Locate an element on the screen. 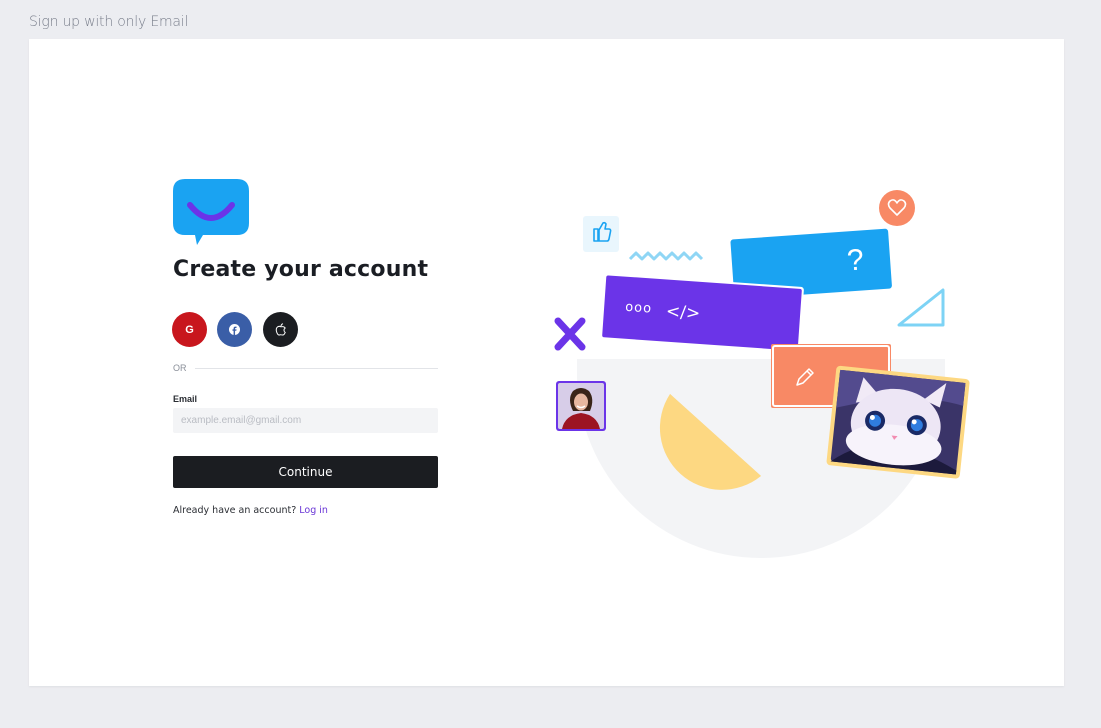  email-input is located at coordinates (305, 420).